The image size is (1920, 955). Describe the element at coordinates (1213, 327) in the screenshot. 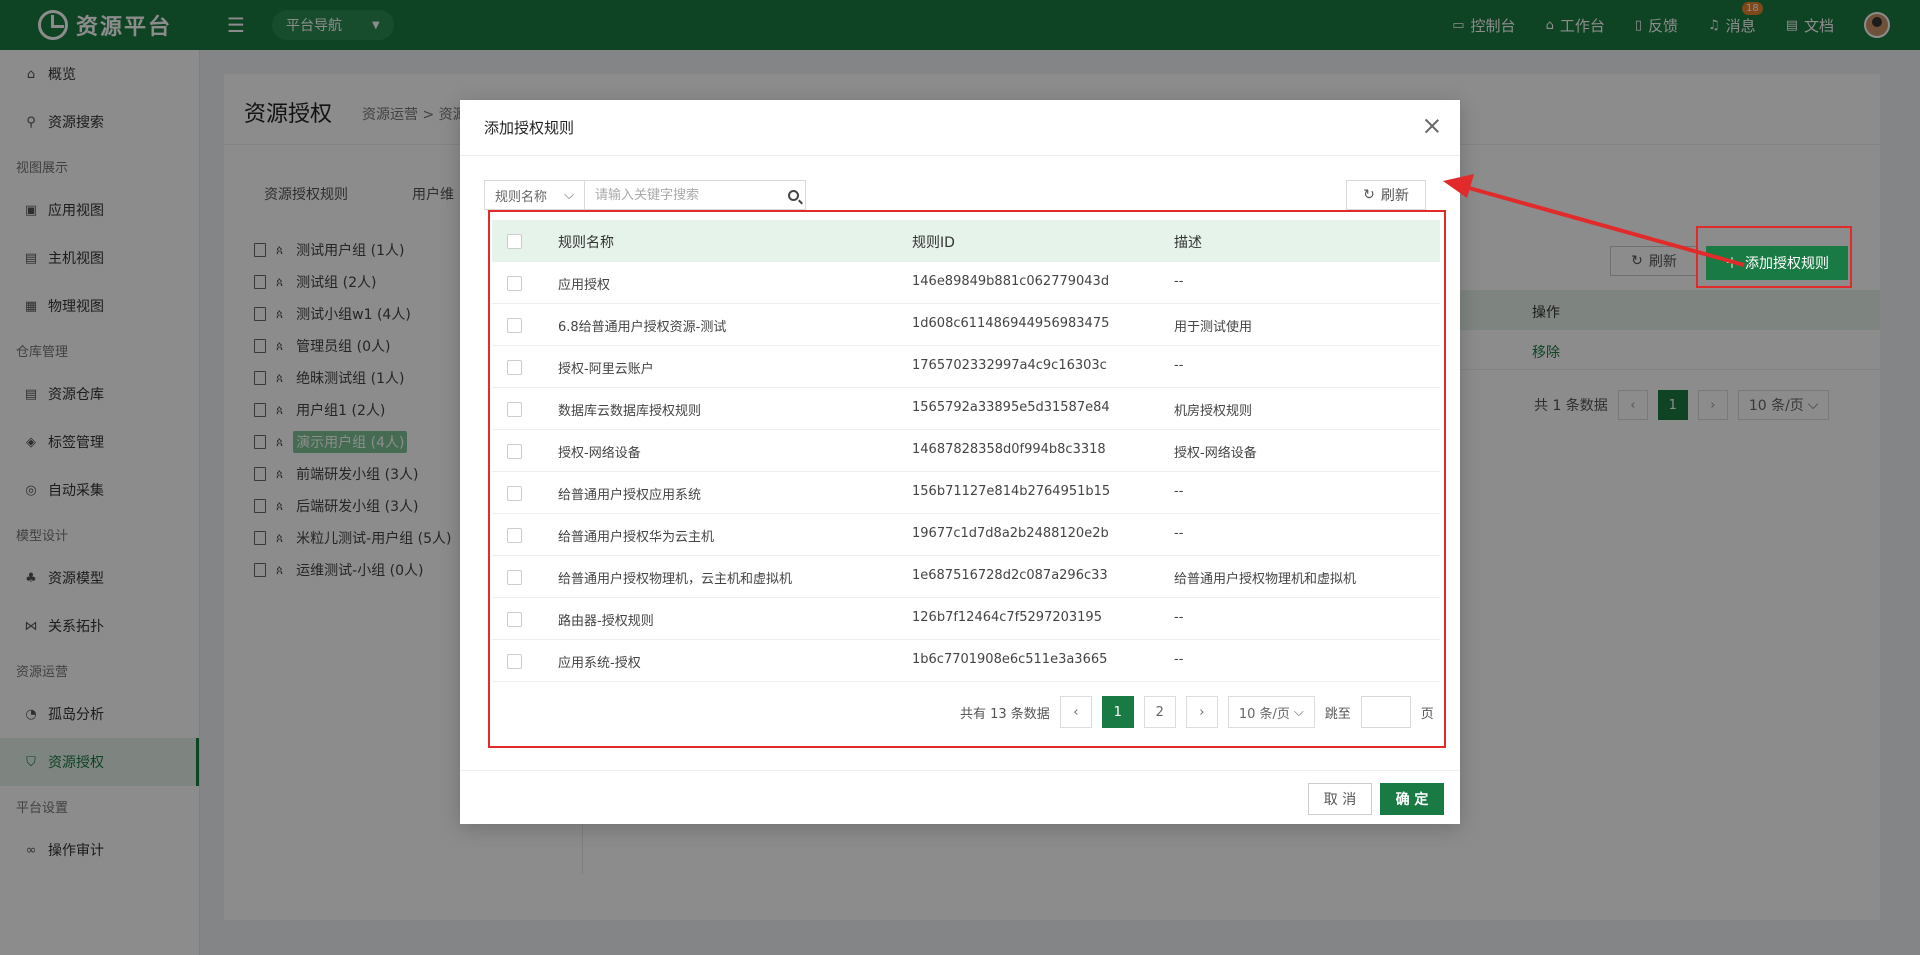

I see `cell-desc: 用于测试使用` at that location.